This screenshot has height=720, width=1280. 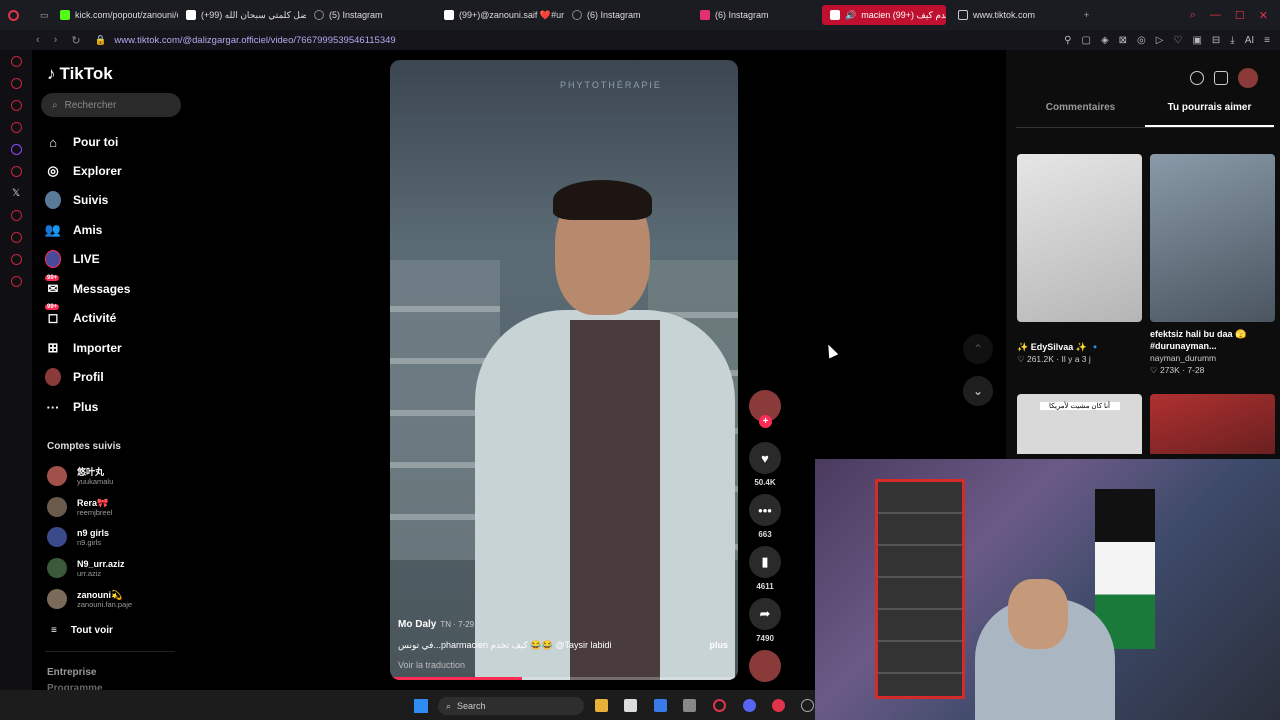 What do you see at coordinates (16, 193) in the screenshot?
I see `x-twitter-icon: 𝕏` at bounding box center [16, 193].